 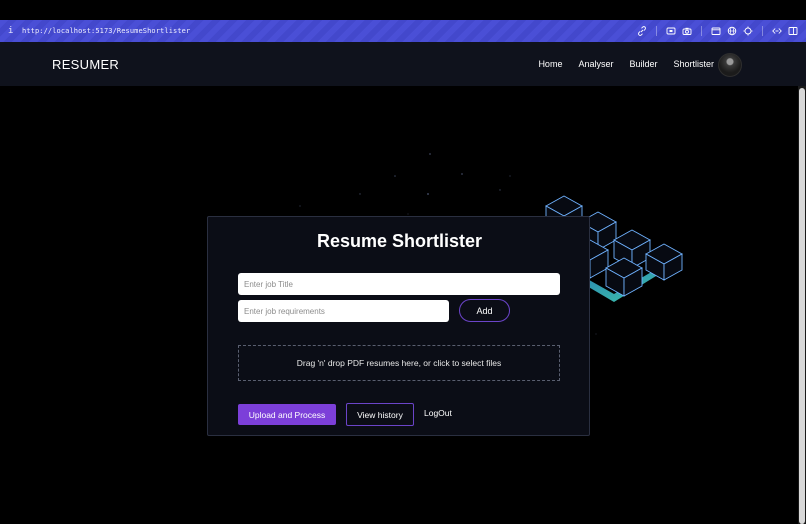 I want to click on logout-button: LogOut, so click(x=438, y=413).